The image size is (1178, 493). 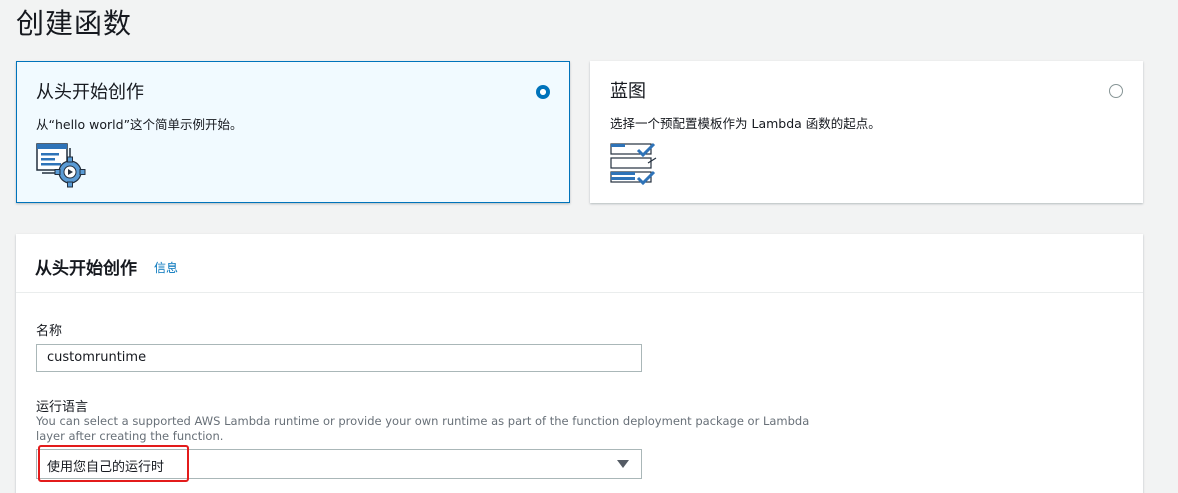 What do you see at coordinates (745, 123) in the screenshot?
I see `card-description: 选择一个预配置模板作为 Lambda 函数的起点。` at bounding box center [745, 123].